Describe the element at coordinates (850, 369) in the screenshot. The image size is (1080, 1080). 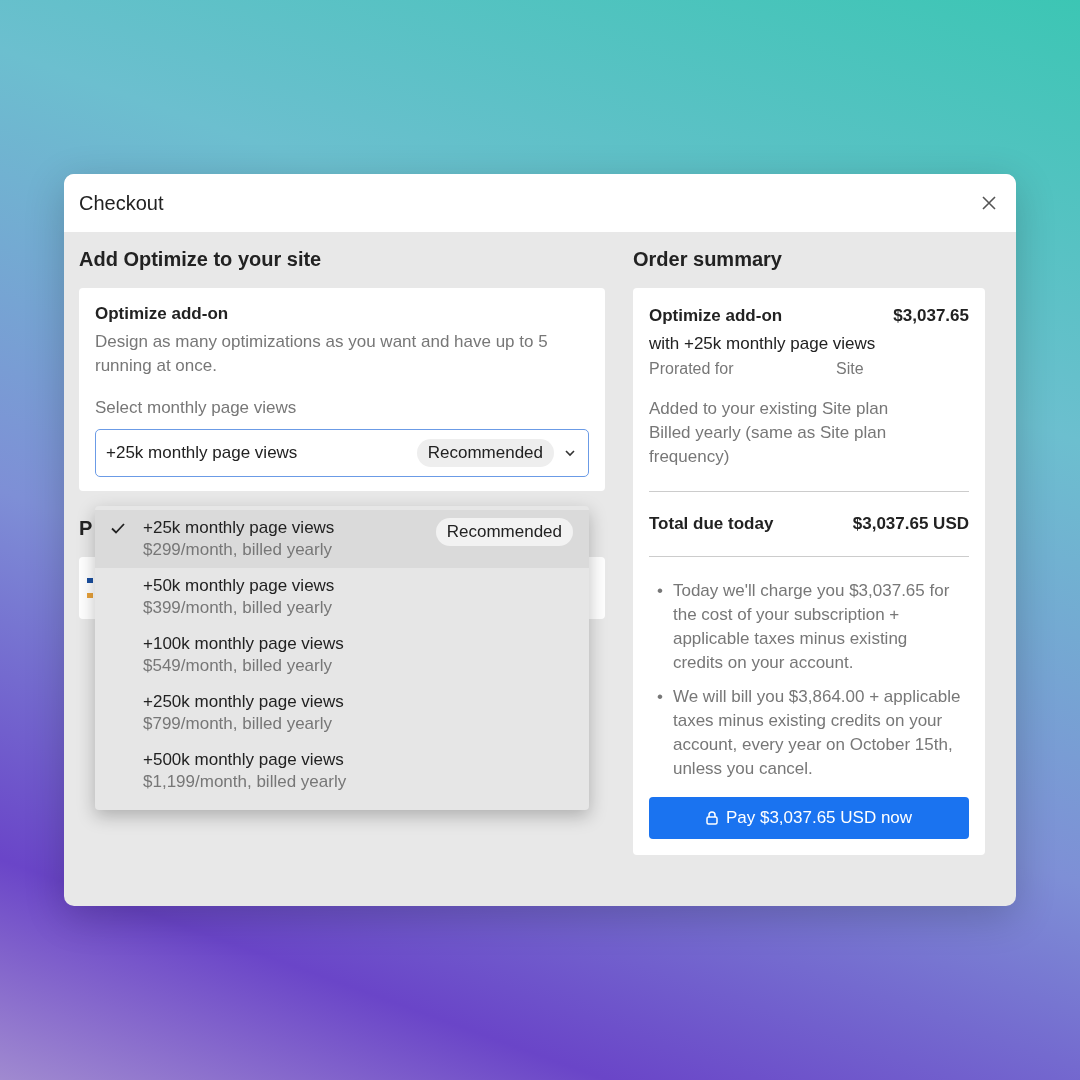
I see `prorated-value: Site` at that location.